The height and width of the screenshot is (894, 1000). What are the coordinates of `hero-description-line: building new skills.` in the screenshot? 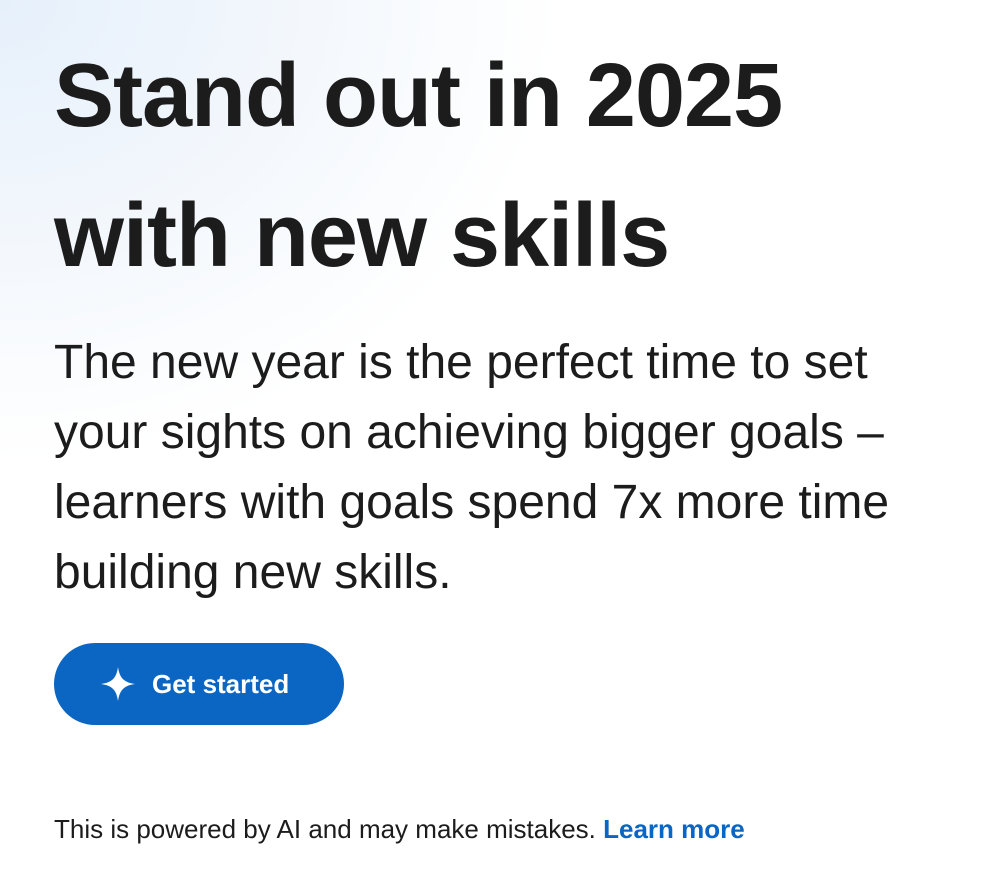 It's located at (253, 572).